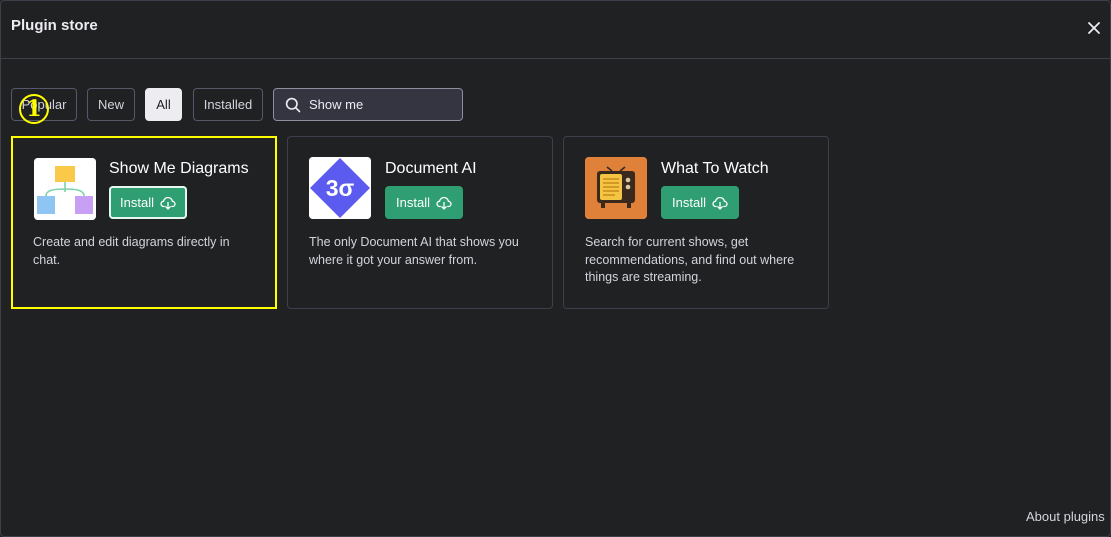 This screenshot has height=537, width=1111. I want to click on modal-header: Plugin store, so click(556, 30).